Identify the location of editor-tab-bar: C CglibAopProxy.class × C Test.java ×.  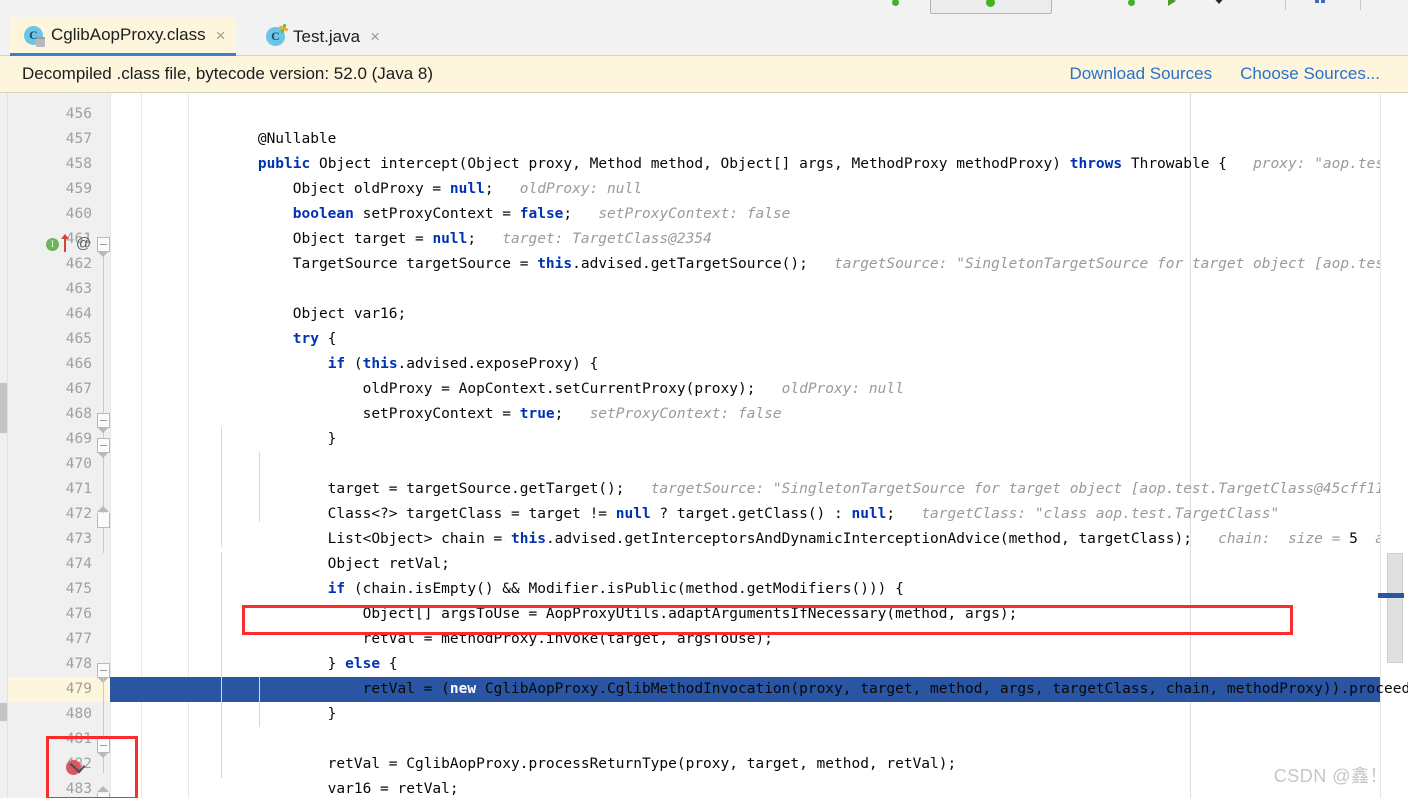
(704, 36).